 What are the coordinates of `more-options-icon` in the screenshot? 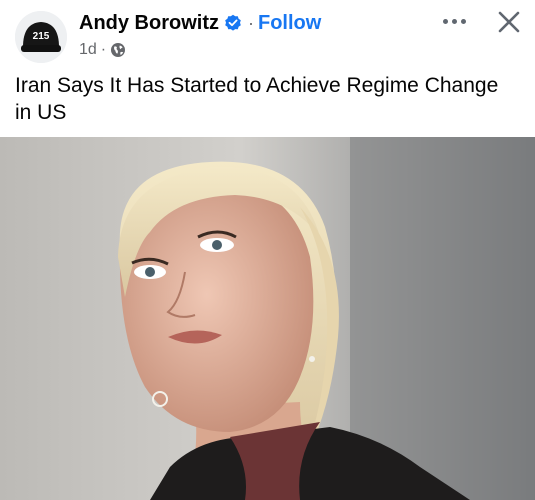 It's located at (454, 21).